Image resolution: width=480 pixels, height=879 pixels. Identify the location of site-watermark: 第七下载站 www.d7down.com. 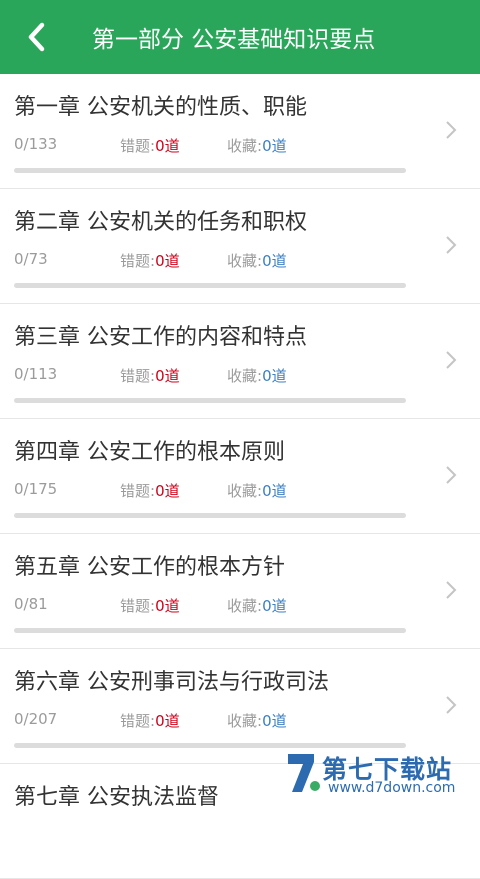
(382, 772).